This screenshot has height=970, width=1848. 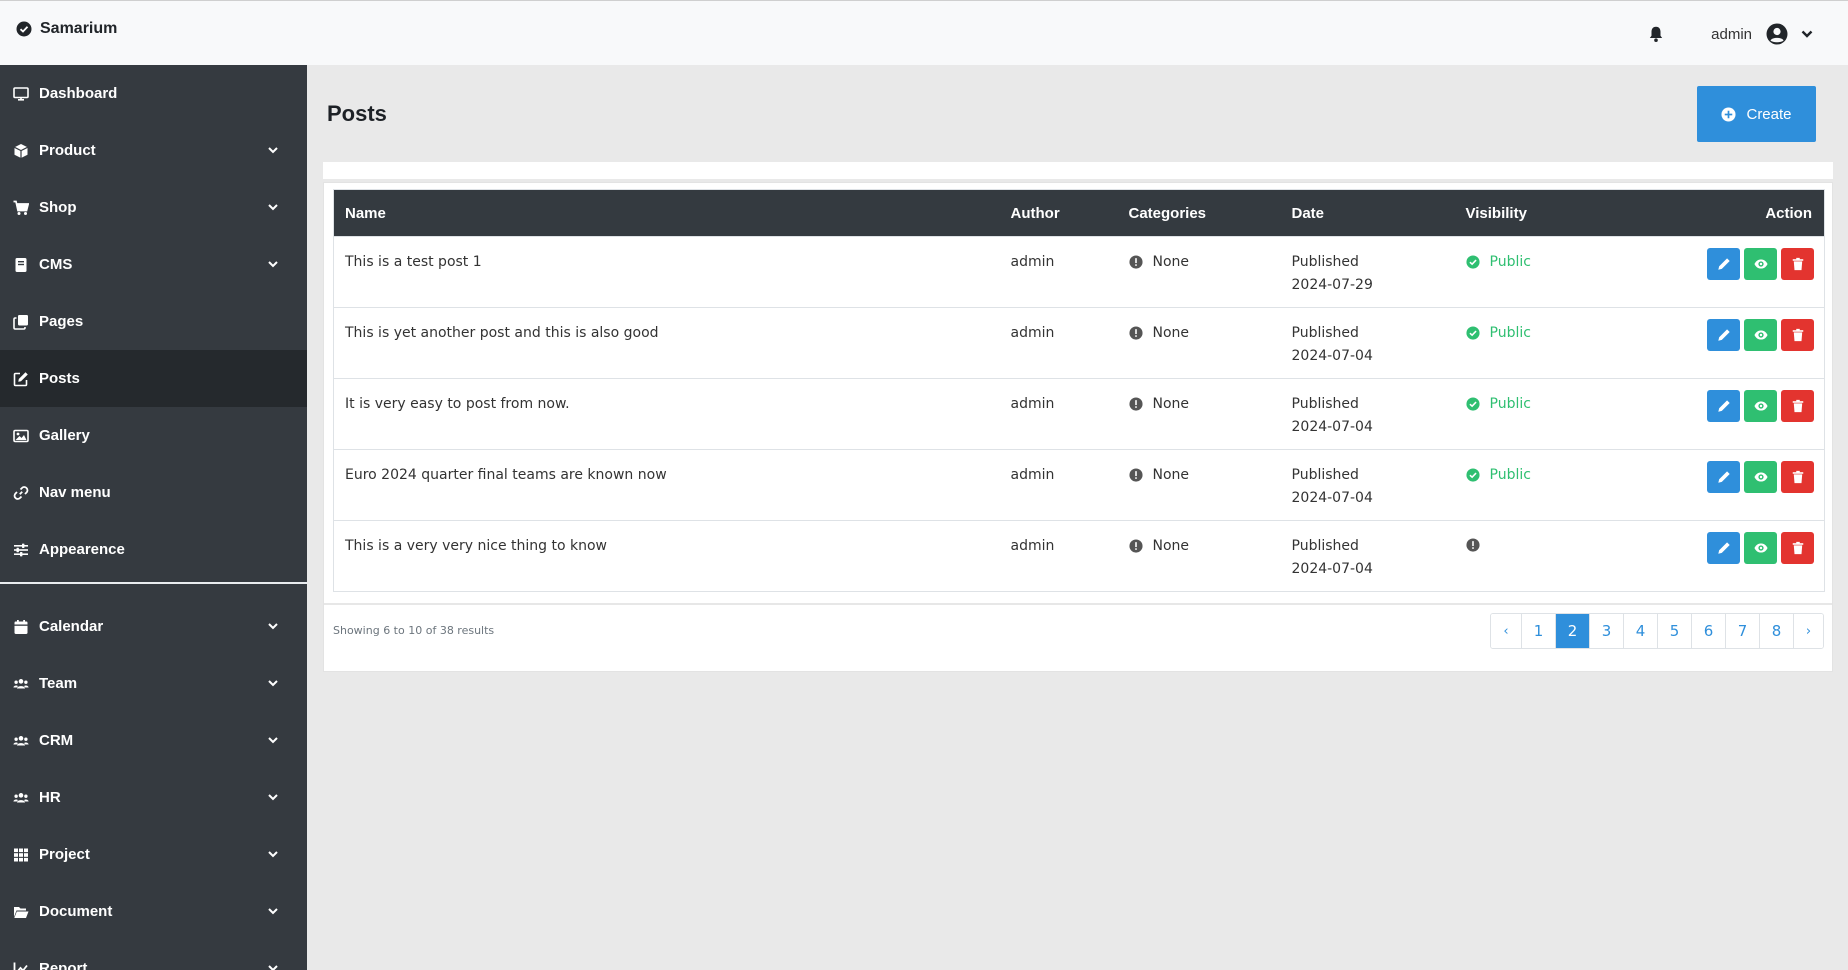 What do you see at coordinates (153, 435) in the screenshot?
I see `sidebar-item-gallery: Gallery` at bounding box center [153, 435].